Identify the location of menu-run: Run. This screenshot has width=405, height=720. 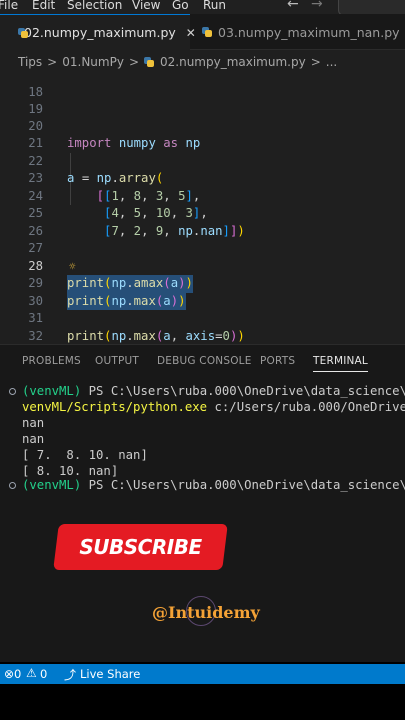
(214, 6).